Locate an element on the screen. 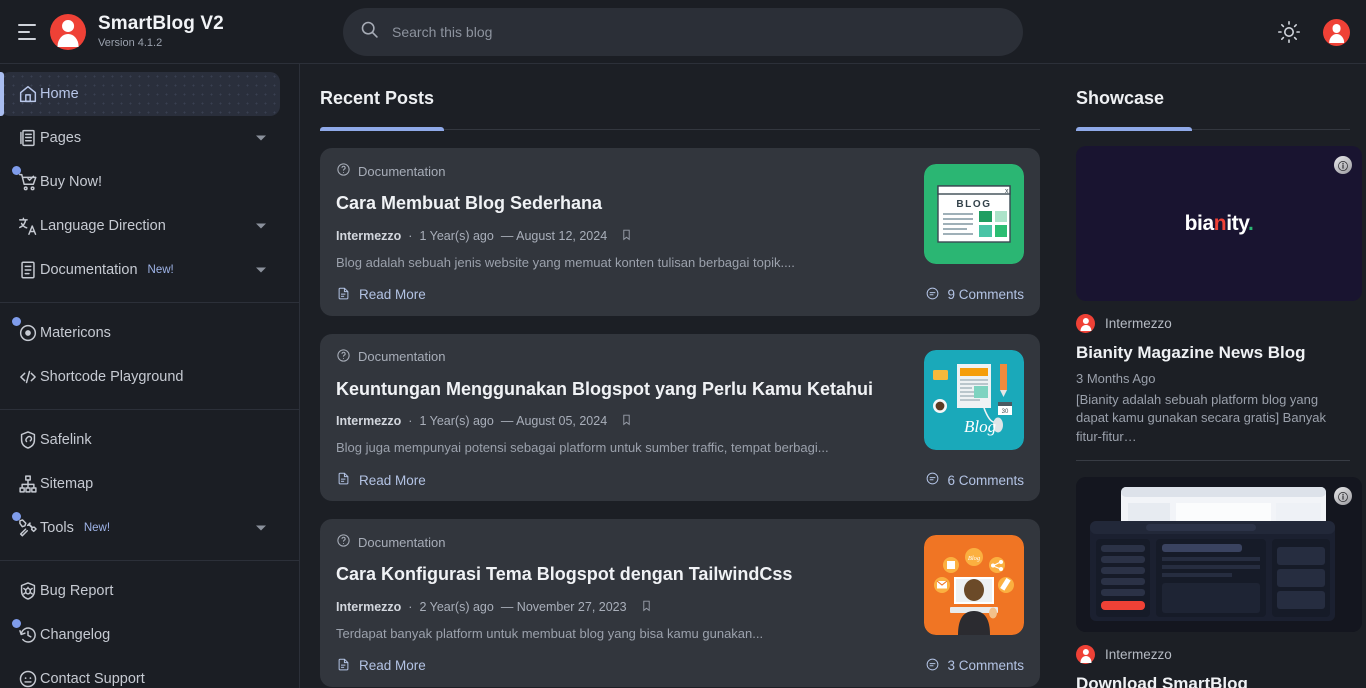 This screenshot has height=688, width=1366. showcase-time: 3 Months Ago is located at coordinates (1116, 378).